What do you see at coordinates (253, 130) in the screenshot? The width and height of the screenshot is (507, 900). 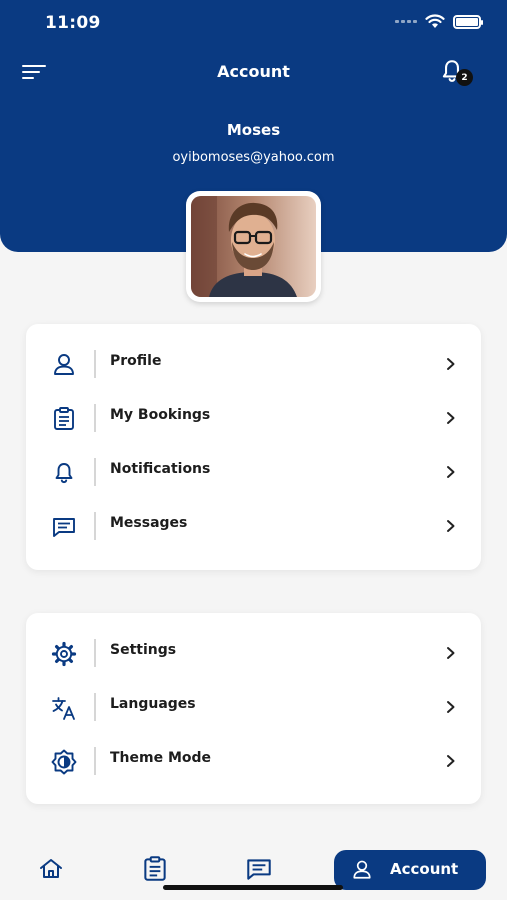 I see `user-name: Moses` at bounding box center [253, 130].